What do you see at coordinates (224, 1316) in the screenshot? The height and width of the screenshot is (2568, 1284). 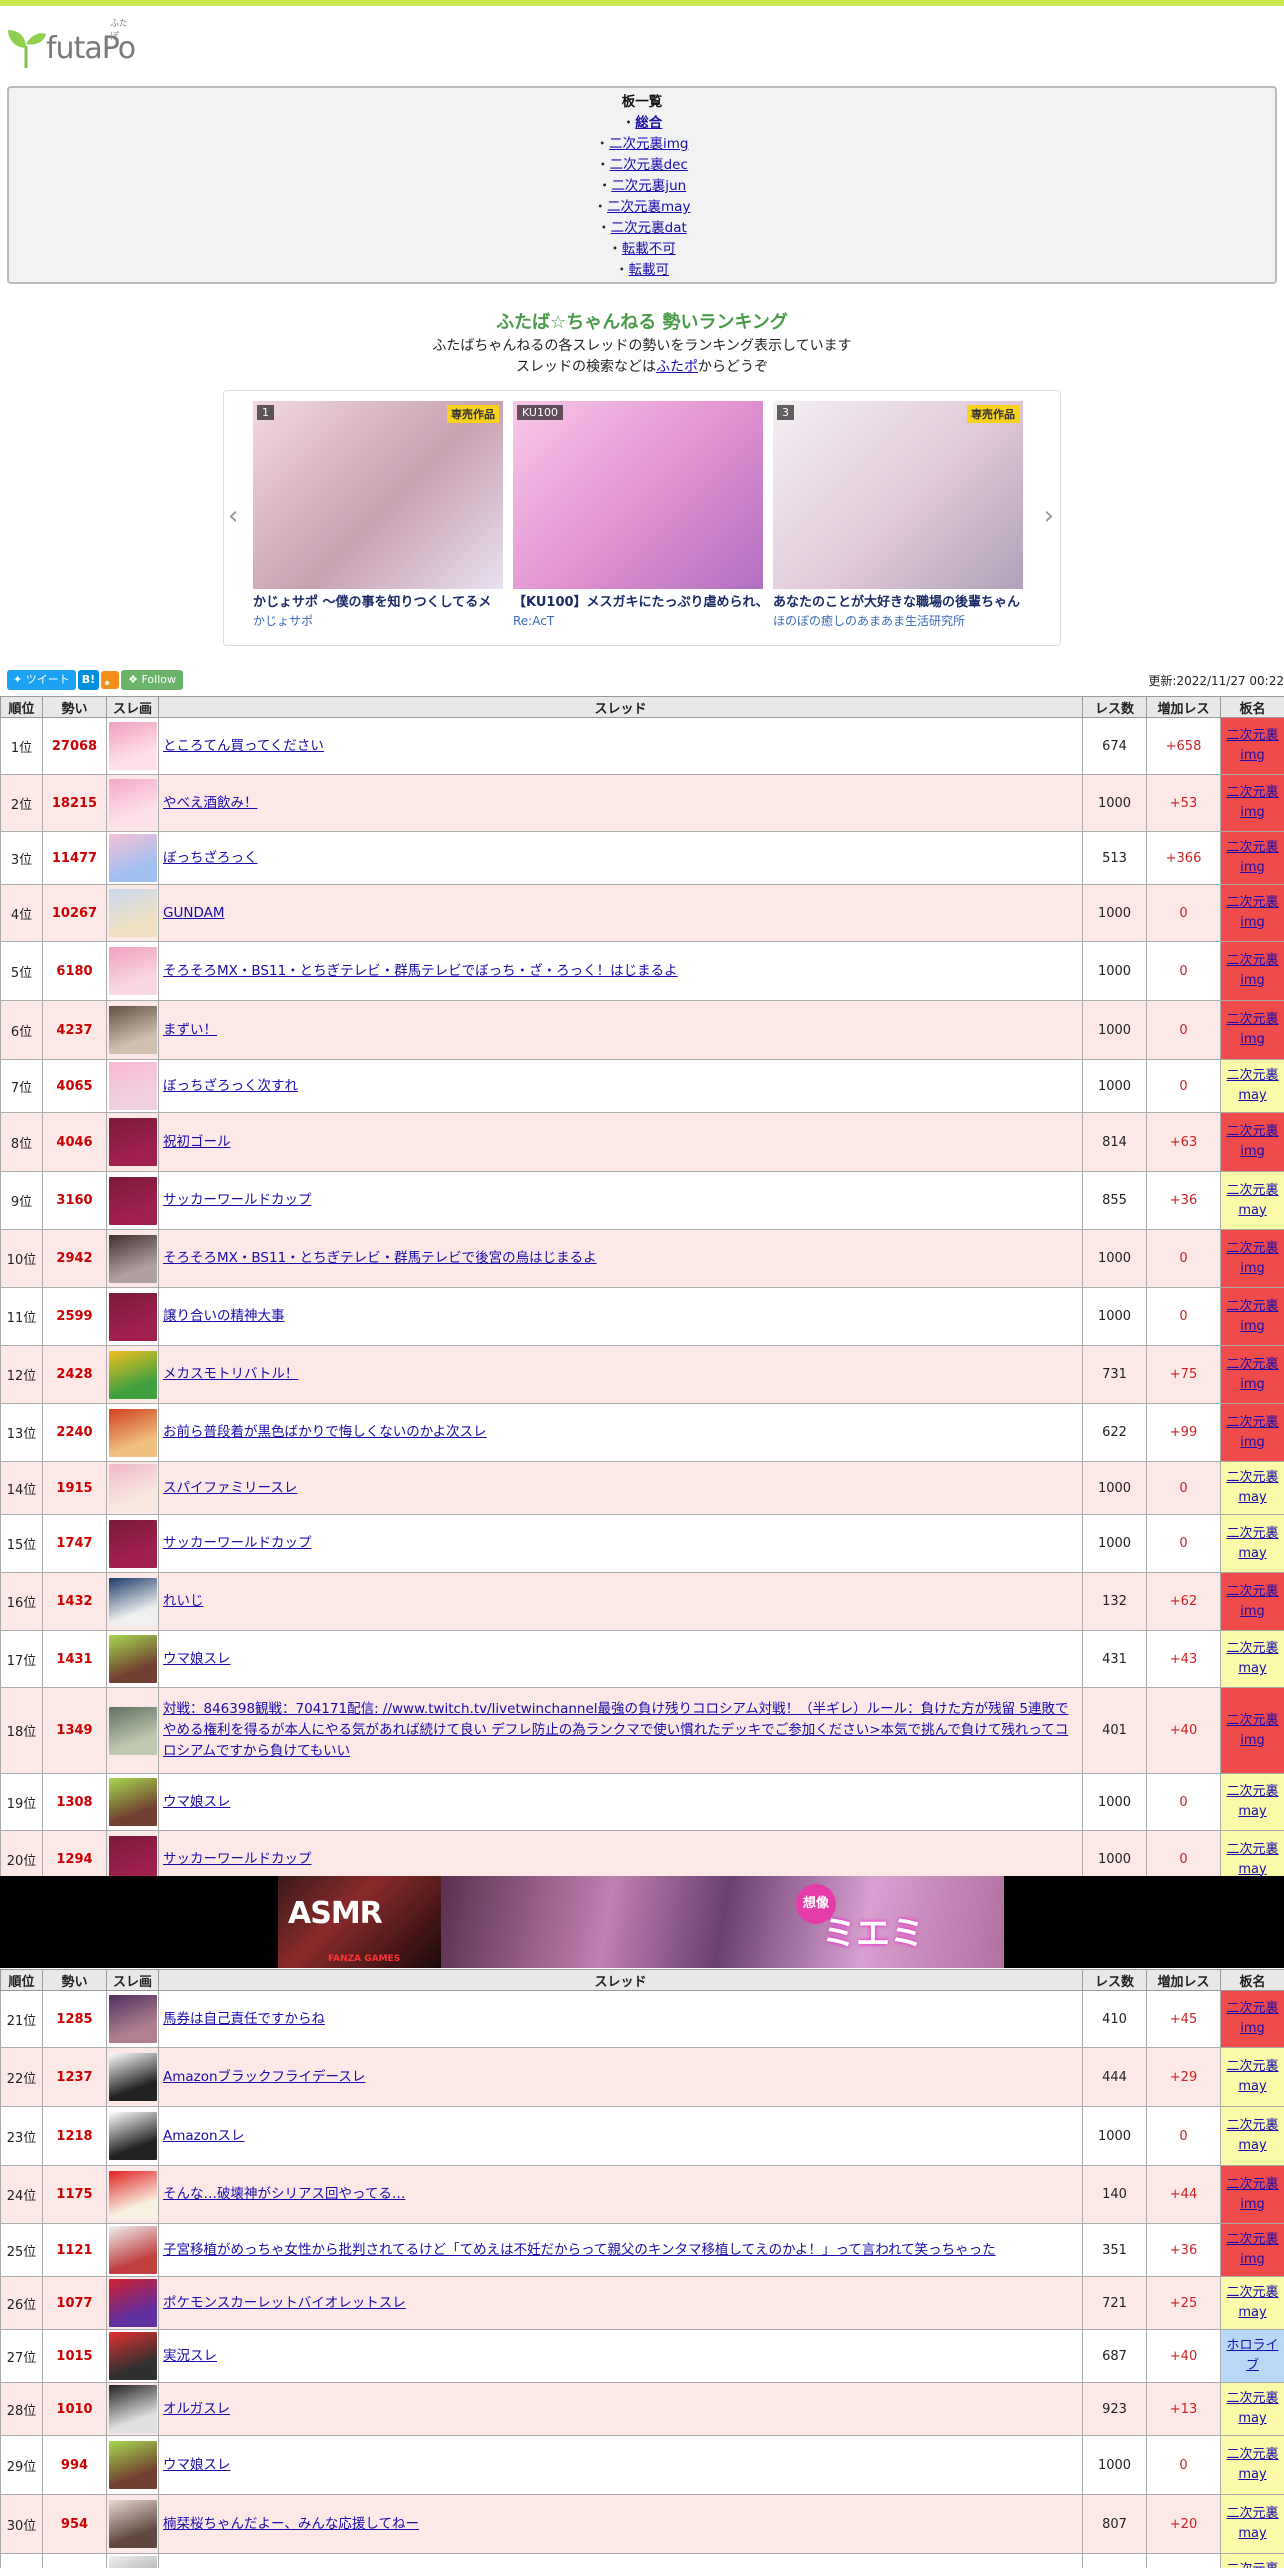 I see `thread-link: 譲り合いの精神大事` at bounding box center [224, 1316].